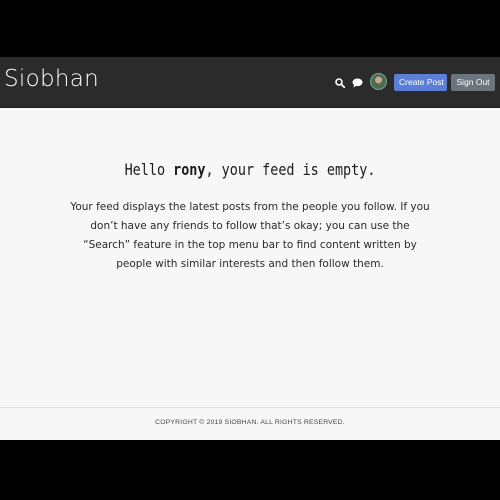  I want to click on top-navbar: Siobhan Create Post Sign Out, so click(250, 82).